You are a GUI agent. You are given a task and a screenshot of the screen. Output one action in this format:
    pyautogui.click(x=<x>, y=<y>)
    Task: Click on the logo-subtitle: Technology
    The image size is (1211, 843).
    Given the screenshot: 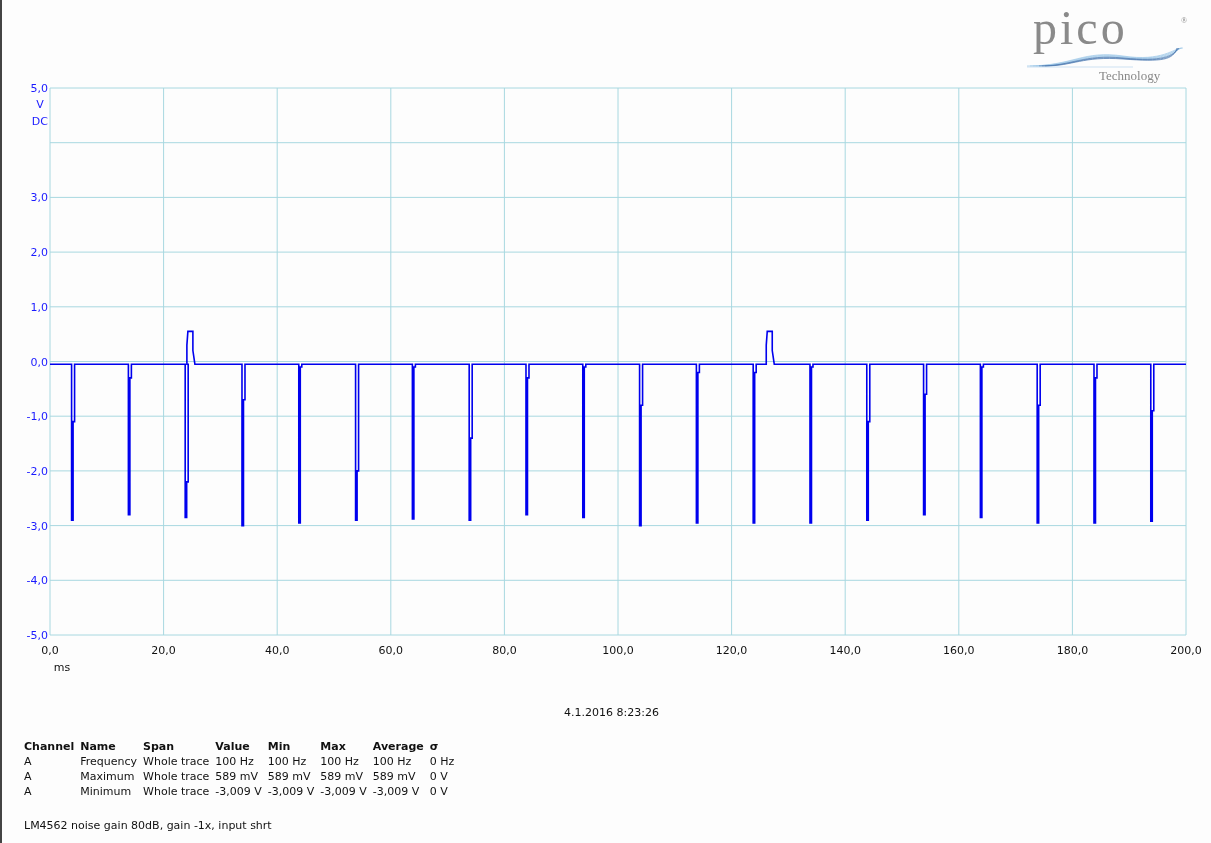 What is the action you would take?
    pyautogui.click(x=1130, y=75)
    